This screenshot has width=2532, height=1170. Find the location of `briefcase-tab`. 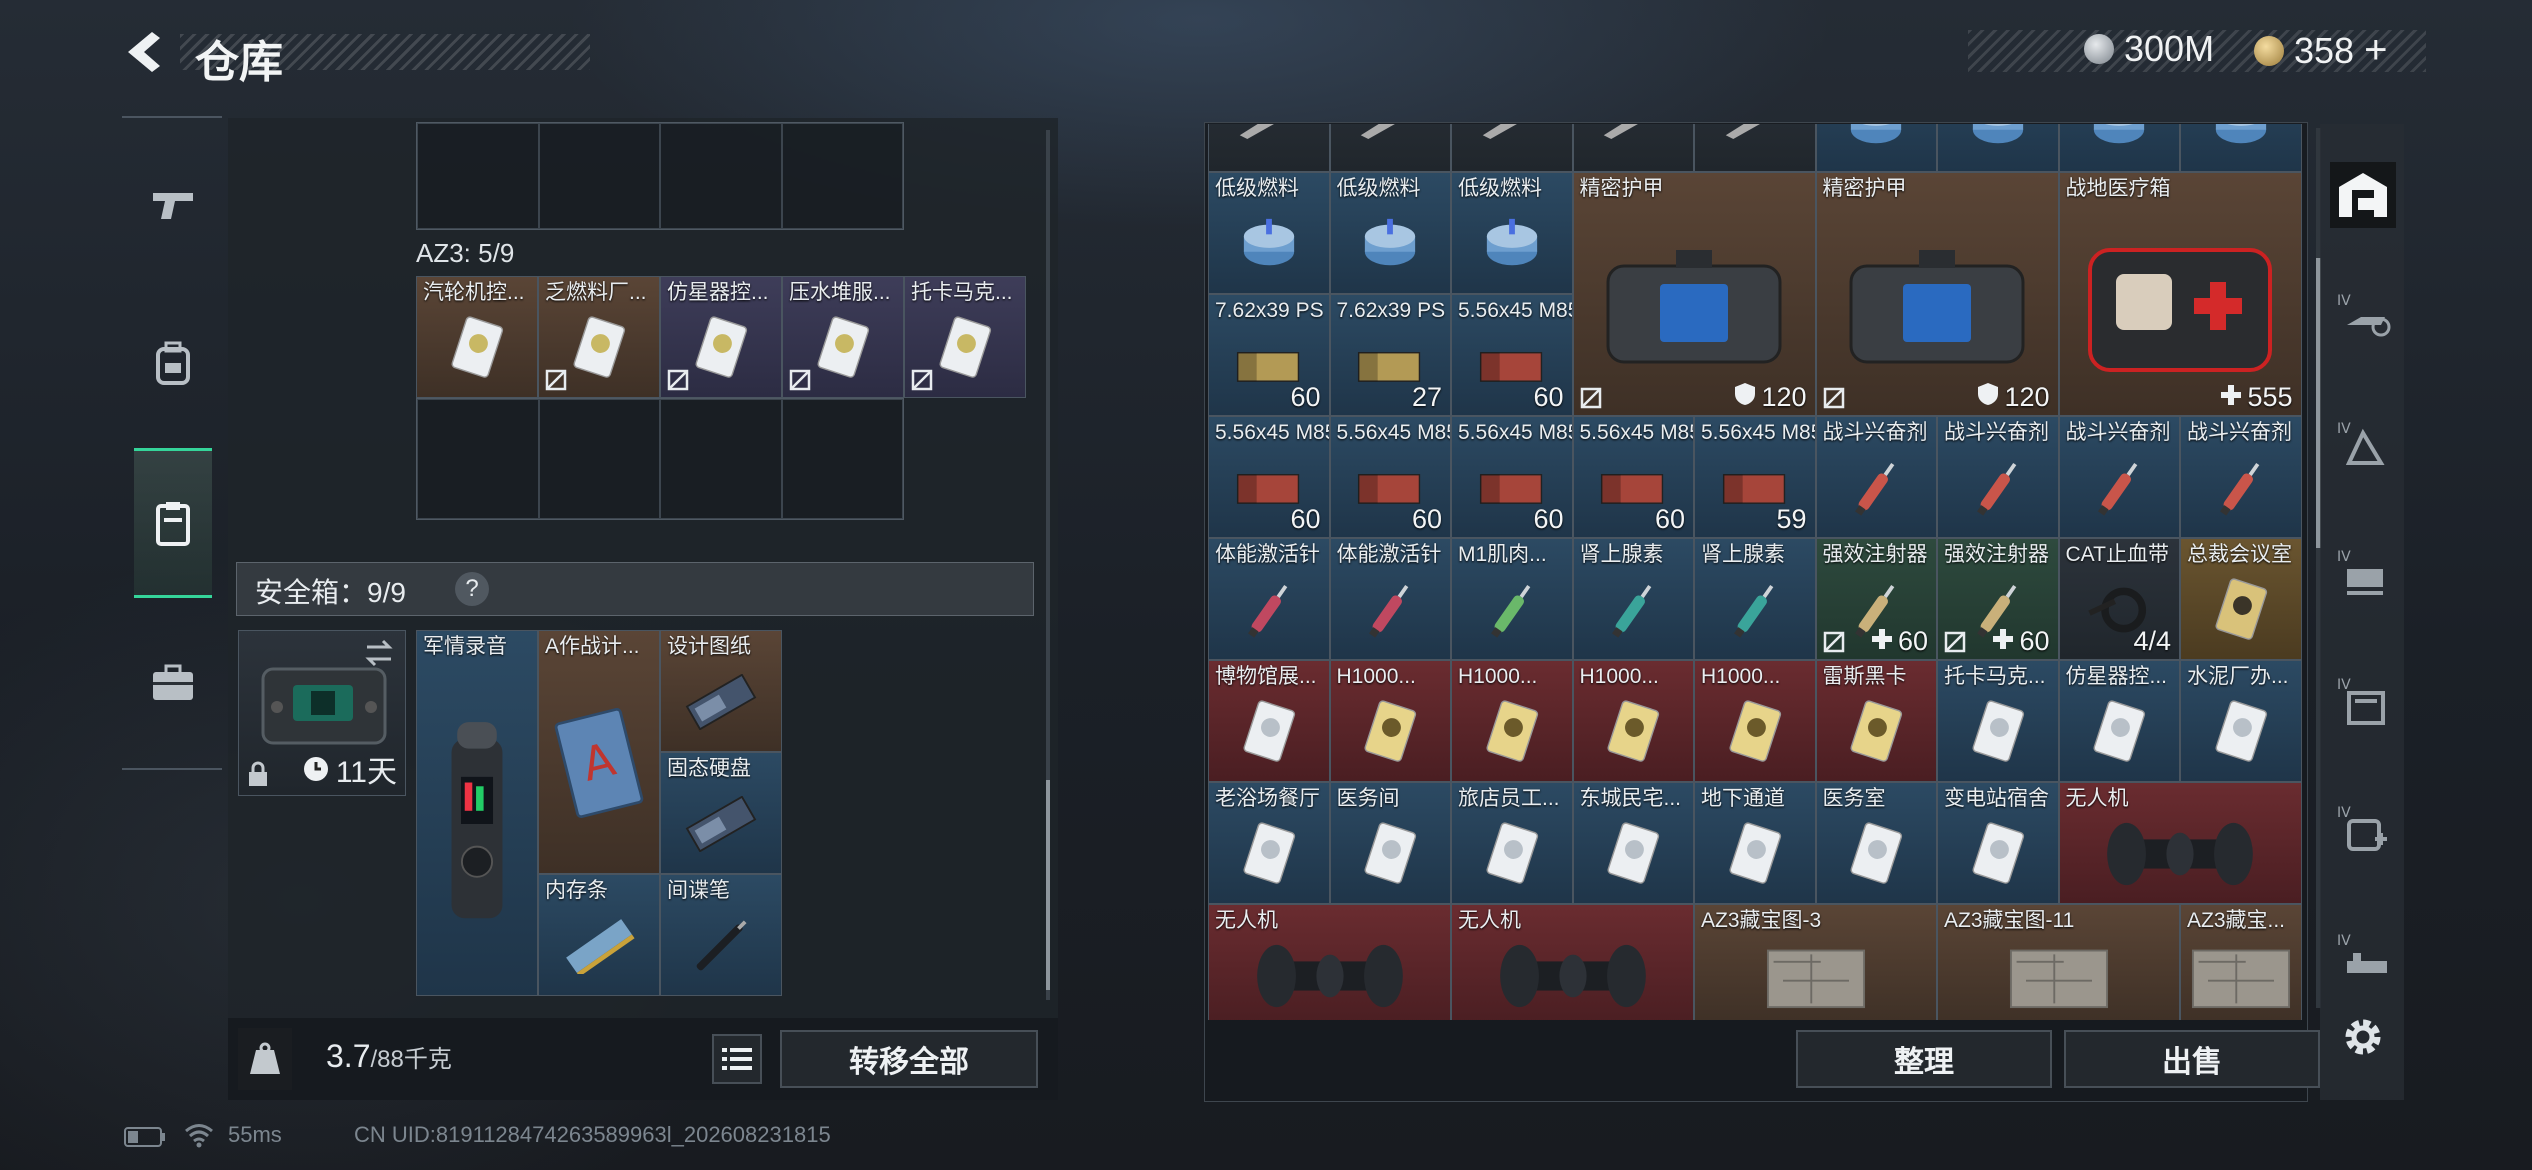

briefcase-tab is located at coordinates (173, 683).